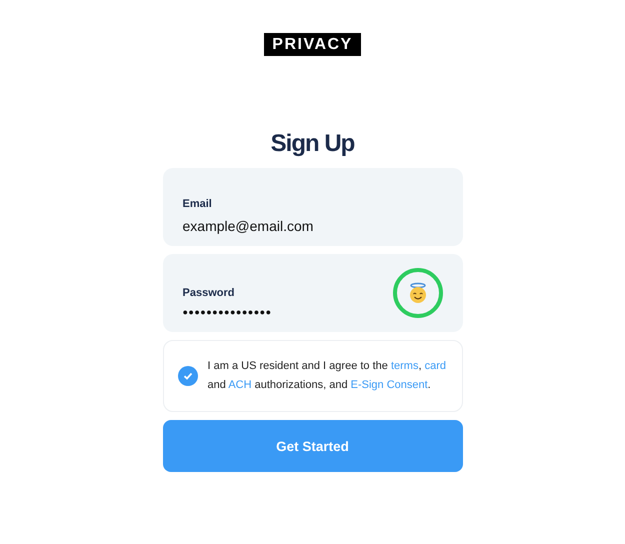 The width and height of the screenshot is (625, 544). Describe the element at coordinates (282, 226) in the screenshot. I see `email-input: example@email.com` at that location.